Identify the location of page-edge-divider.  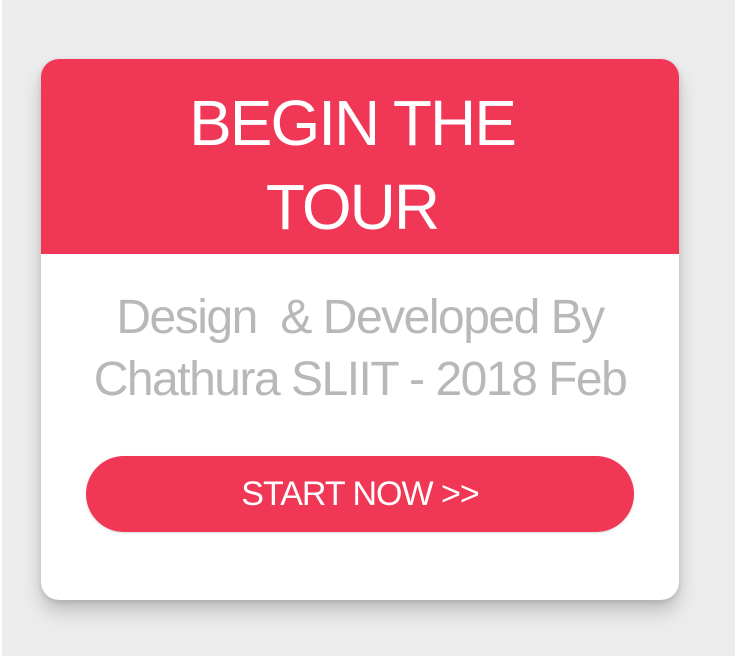
(1, 328).